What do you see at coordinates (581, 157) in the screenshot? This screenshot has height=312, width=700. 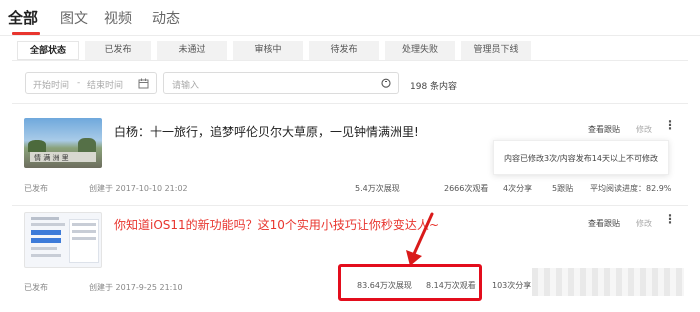 I see `edit-tooltip: 内容已修改3次/内容发布14天以上不可修改` at bounding box center [581, 157].